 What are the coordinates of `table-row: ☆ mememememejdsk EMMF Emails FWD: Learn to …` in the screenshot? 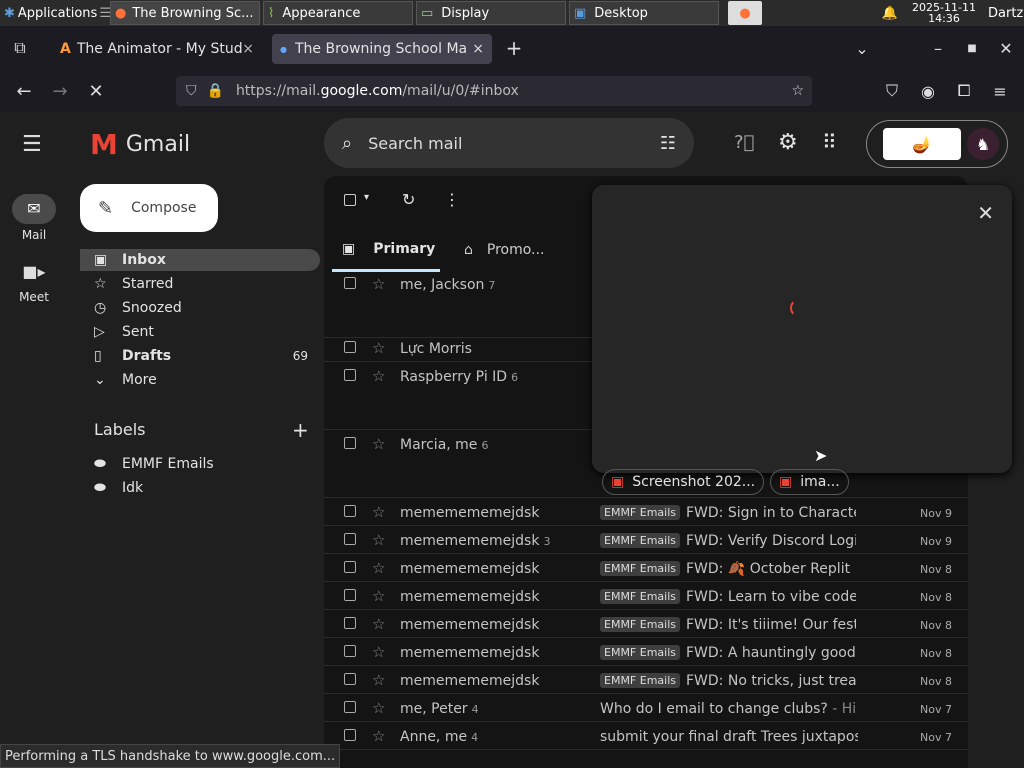 It's located at (646, 596).